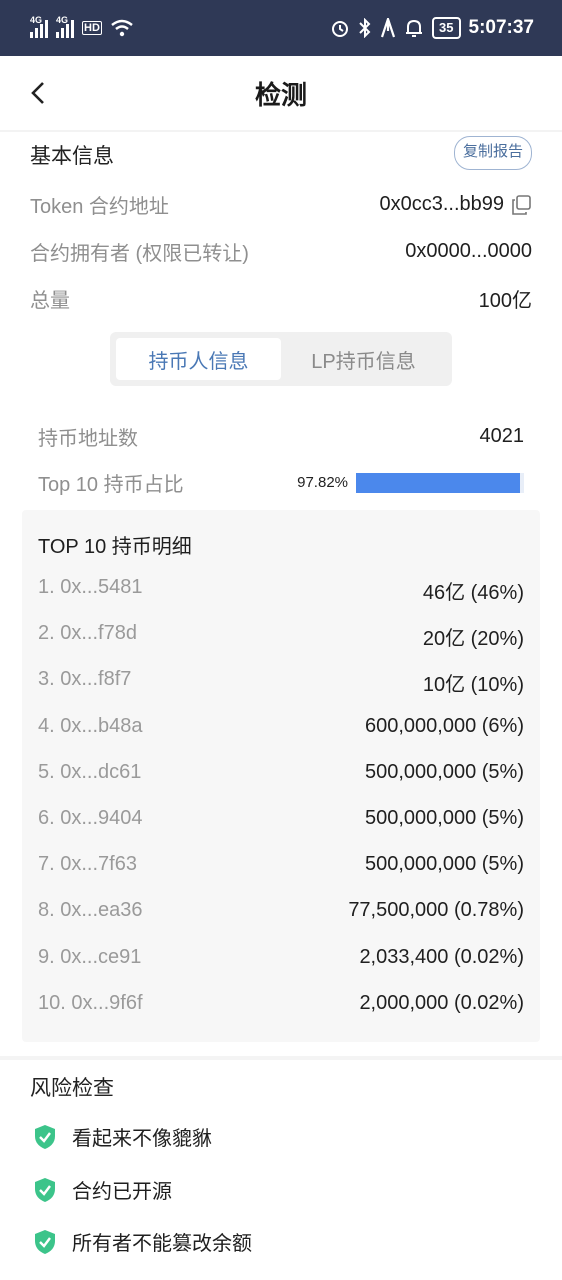 Image resolution: width=562 pixels, height=1280 pixels. I want to click on holder-row: 1. 0x...5481 46亿 (46%), so click(281, 590).